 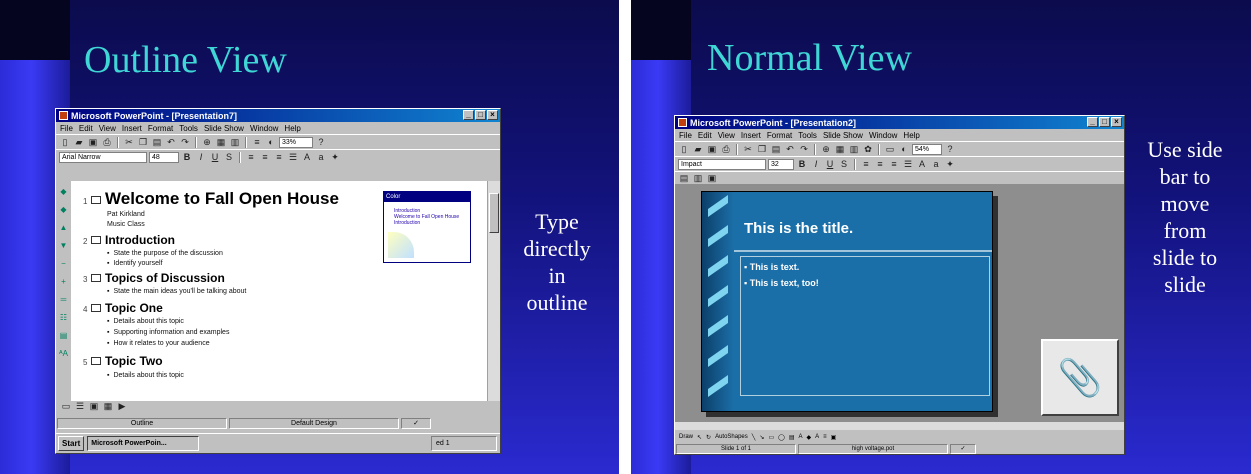 What do you see at coordinates (950, 164) in the screenshot?
I see `animation-icon: ✦` at bounding box center [950, 164].